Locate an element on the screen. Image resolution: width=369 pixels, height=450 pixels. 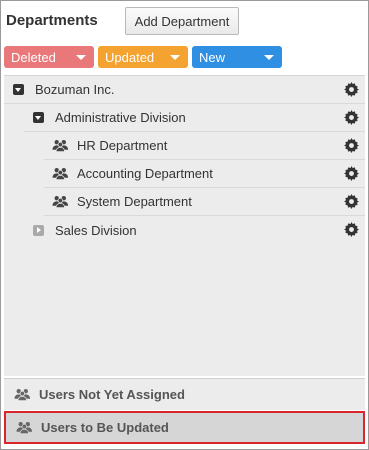
page-title: Departments is located at coordinates (52, 20).